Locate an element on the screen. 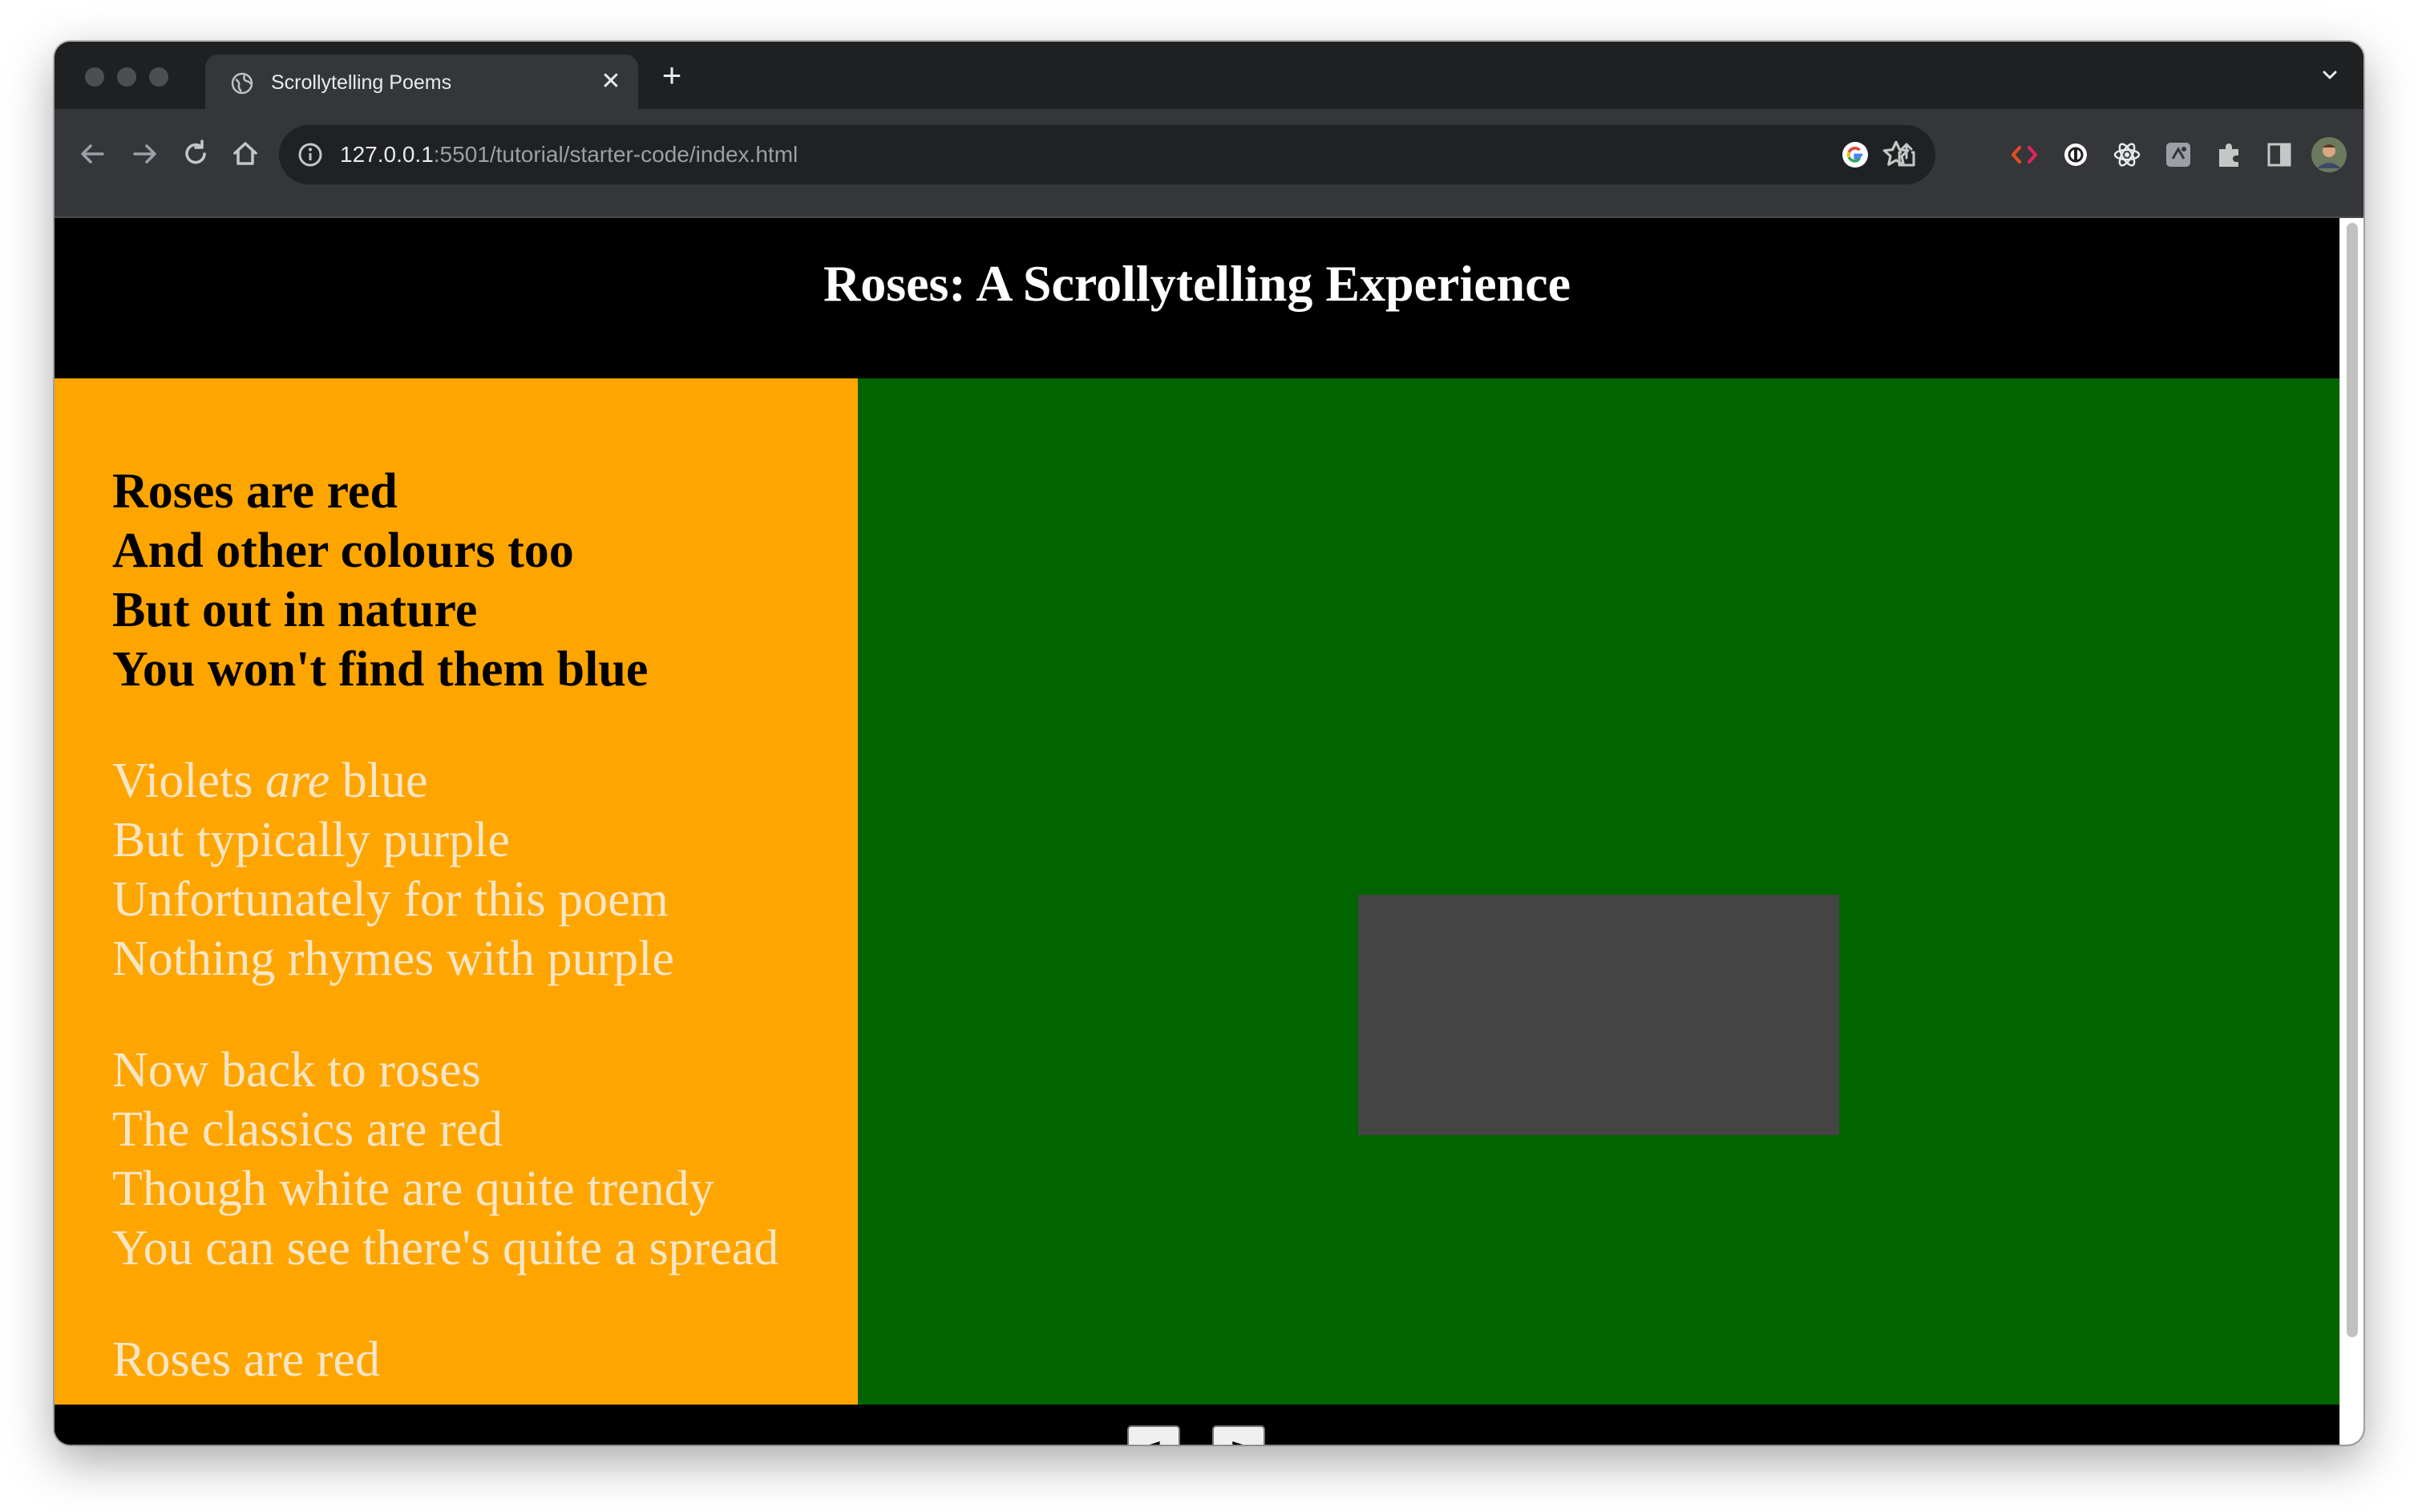  page-header: Roses: A Scrollytelling Experience is located at coordinates (1197, 298).